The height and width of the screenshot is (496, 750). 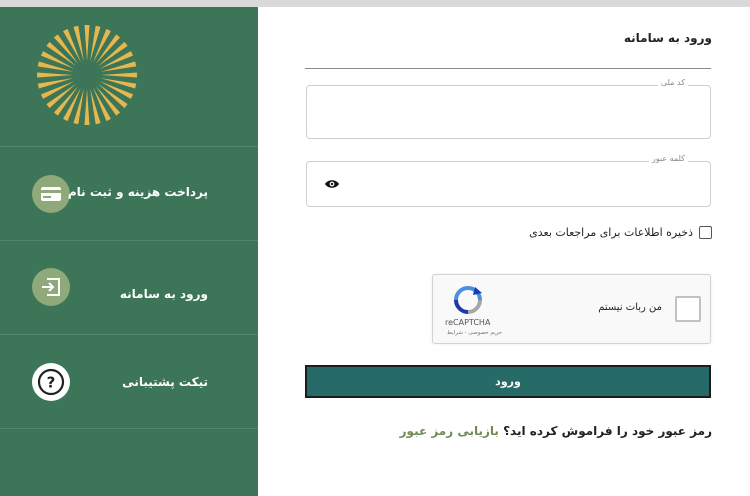 I want to click on top-bar, so click(x=375, y=3).